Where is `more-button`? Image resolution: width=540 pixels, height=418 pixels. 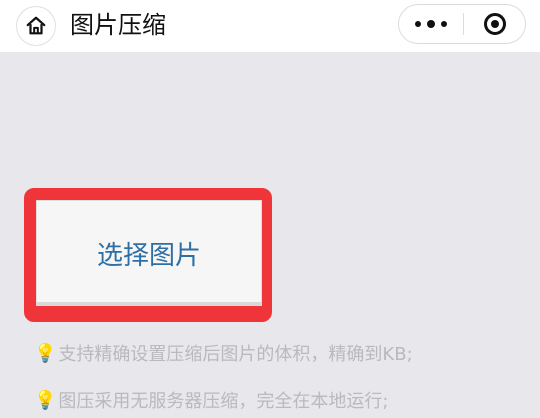 more-button is located at coordinates (431, 24).